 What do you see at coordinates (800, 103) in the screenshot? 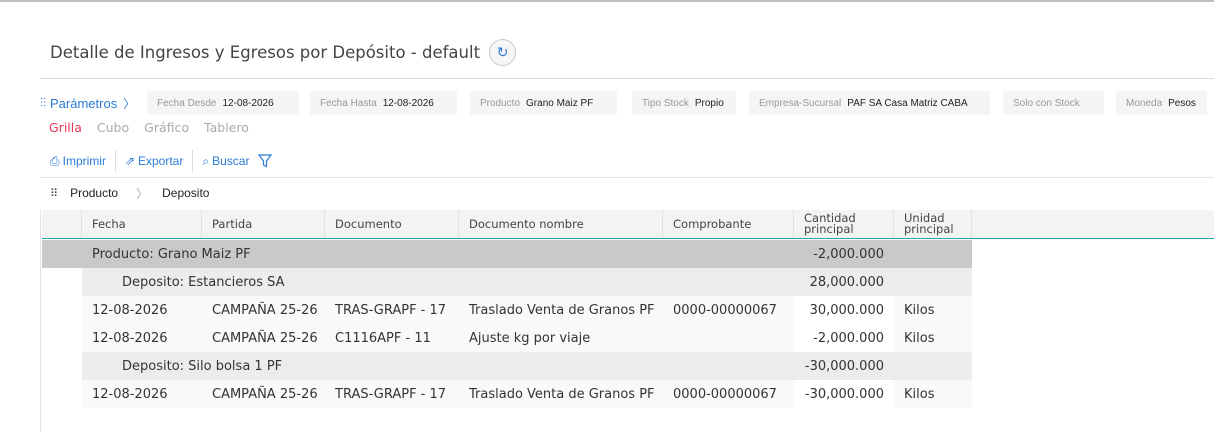
I see `param-label: Empresa-Sucursal` at bounding box center [800, 103].